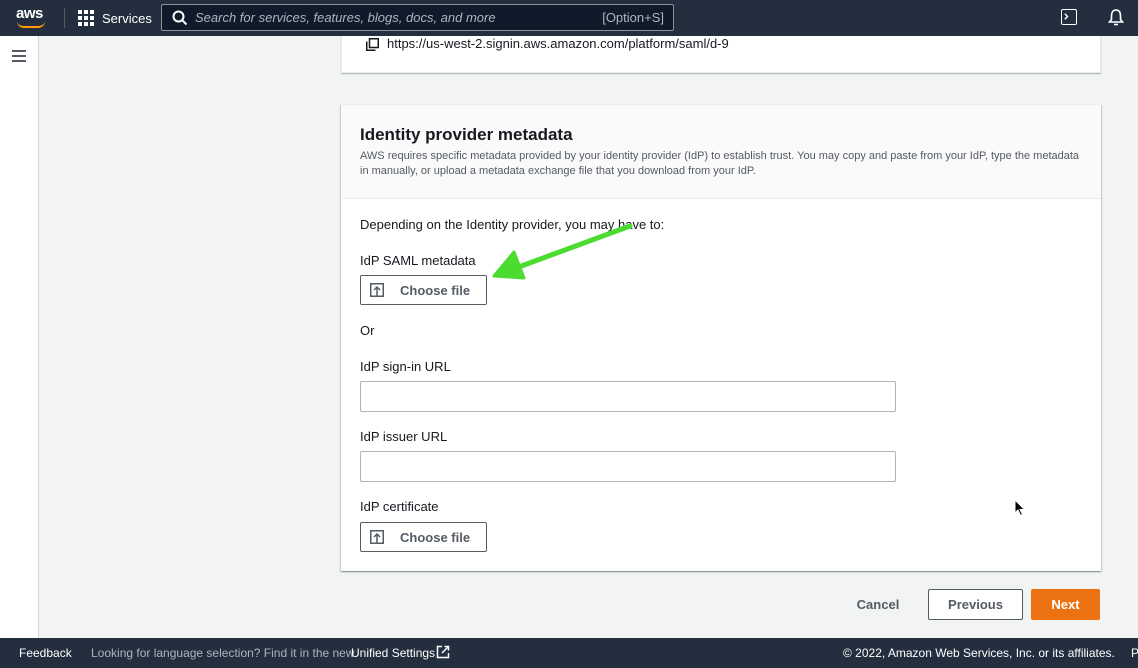 The width and height of the screenshot is (1138, 668). I want to click on search-box: [Option+S], so click(417, 17).